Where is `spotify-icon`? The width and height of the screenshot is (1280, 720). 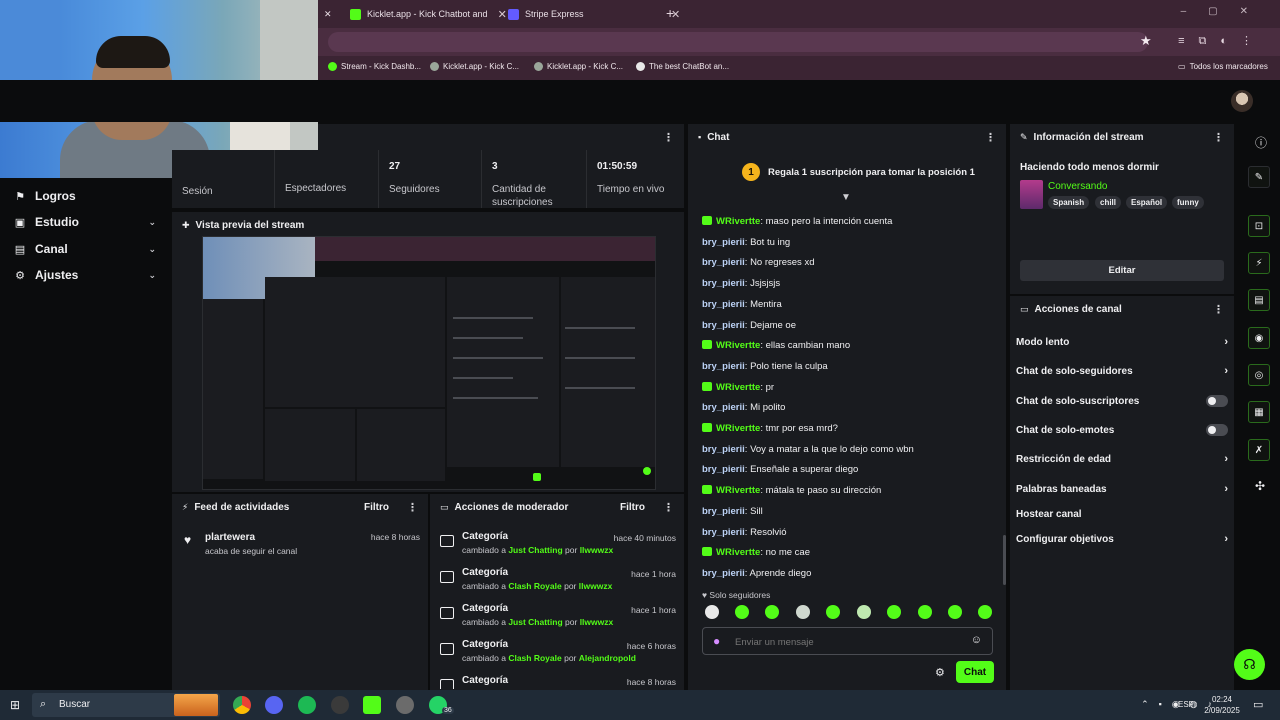 spotify-icon is located at coordinates (307, 705).